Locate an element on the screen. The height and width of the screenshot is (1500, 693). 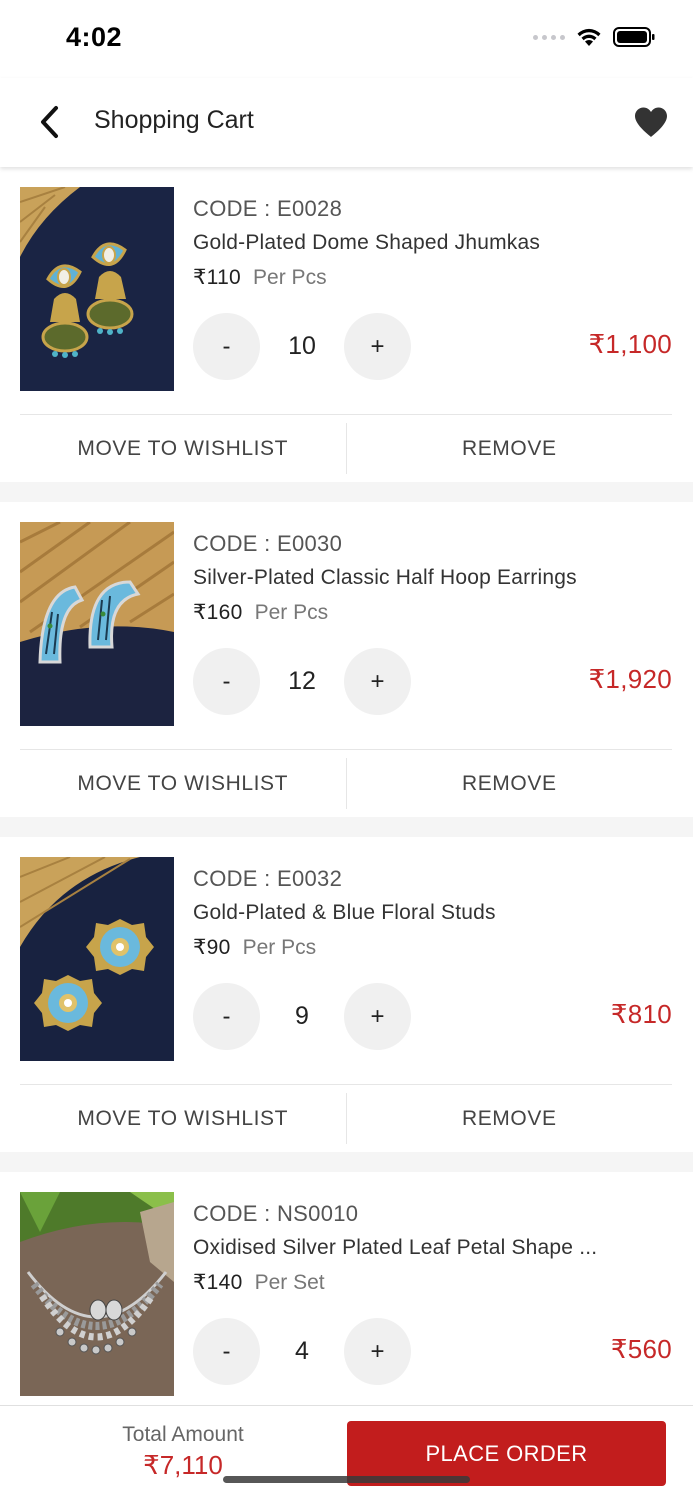
quantity-value: 9 is located at coordinates (302, 1016).